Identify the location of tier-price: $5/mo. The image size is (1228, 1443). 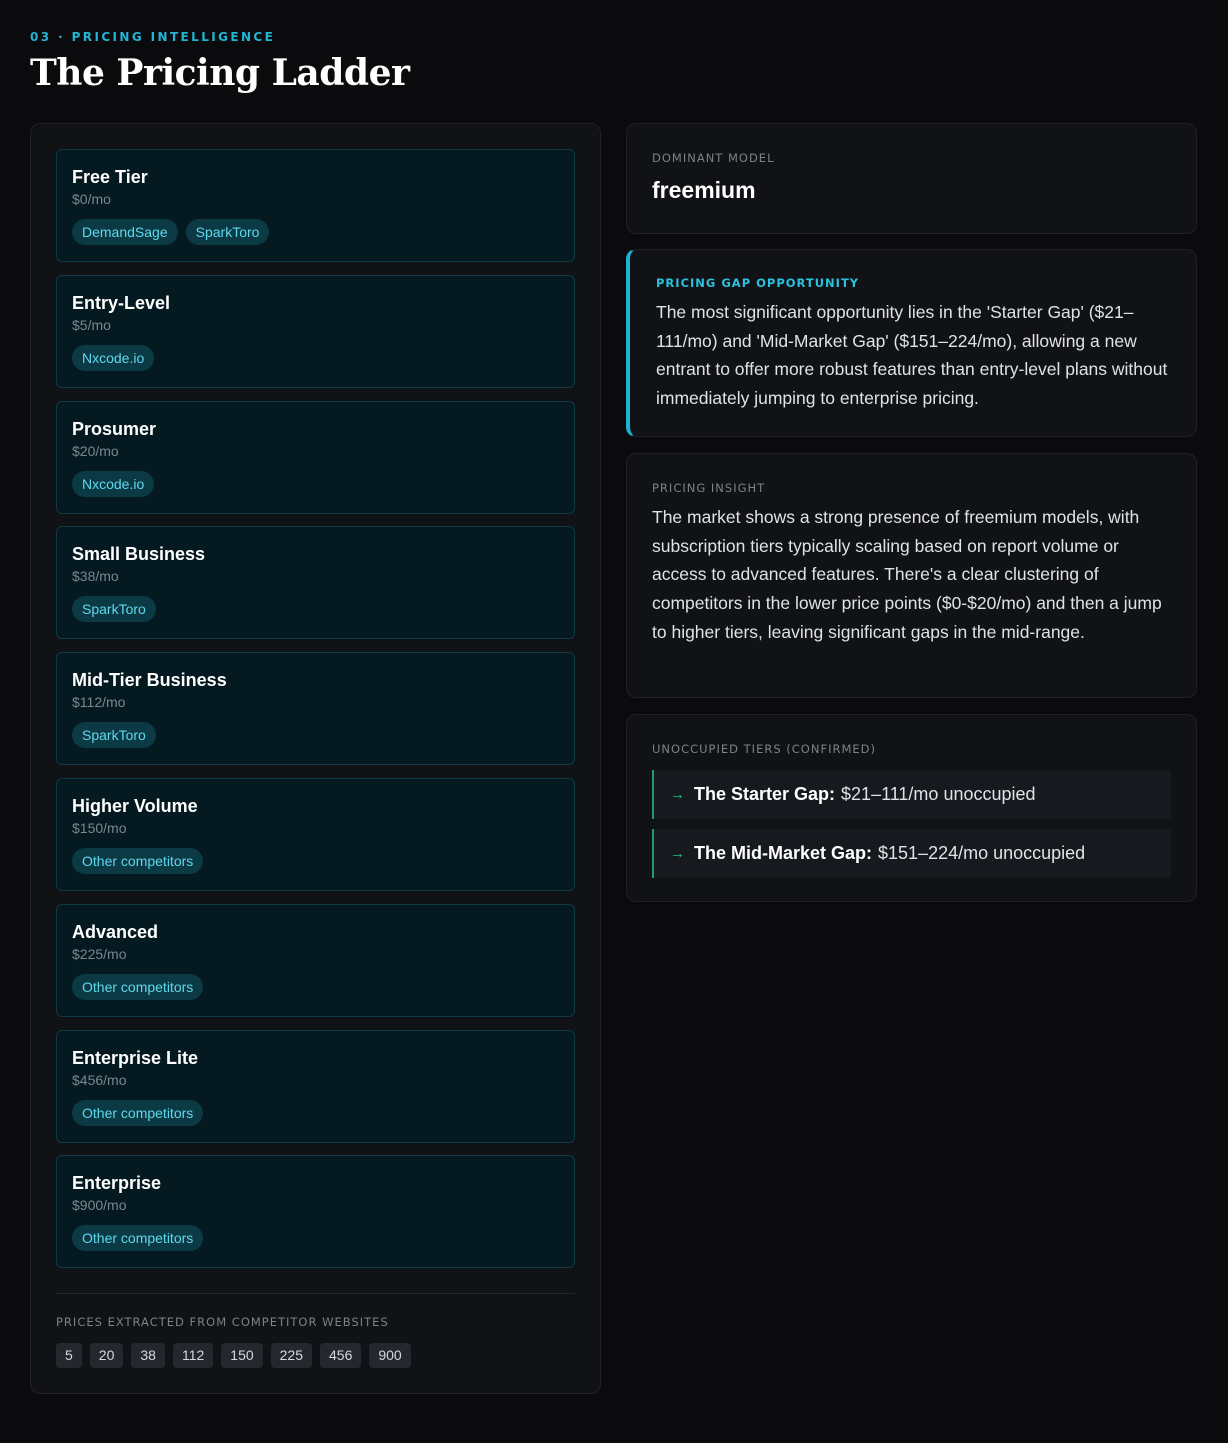
(91, 324).